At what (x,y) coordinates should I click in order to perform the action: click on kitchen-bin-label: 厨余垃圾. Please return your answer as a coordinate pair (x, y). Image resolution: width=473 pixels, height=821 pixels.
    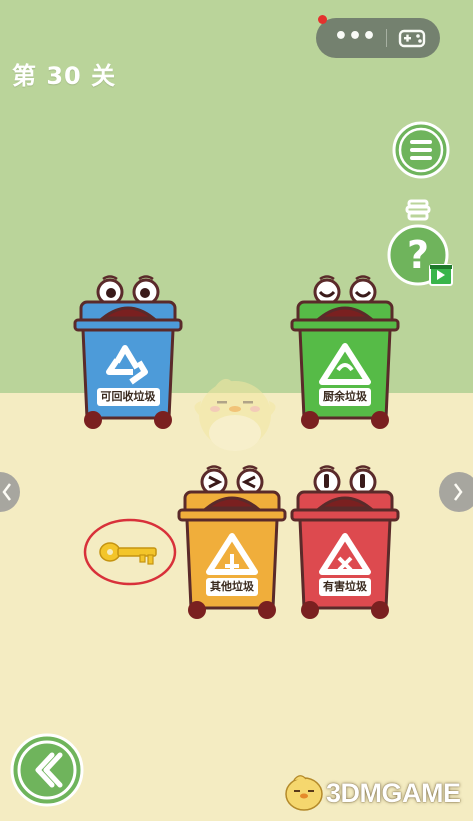
    Looking at the image, I should click on (345, 397).